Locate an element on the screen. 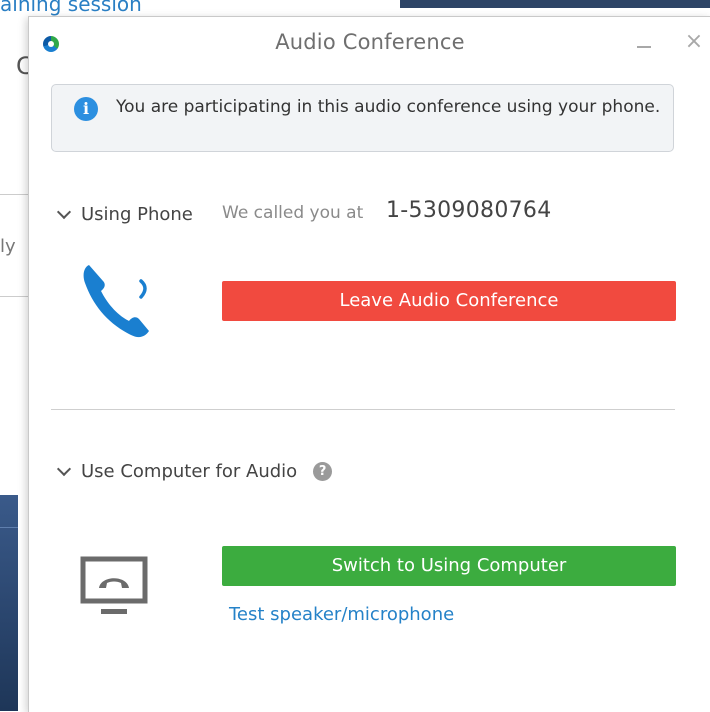 The height and width of the screenshot is (712, 710). help-icon: ? is located at coordinates (323, 471).